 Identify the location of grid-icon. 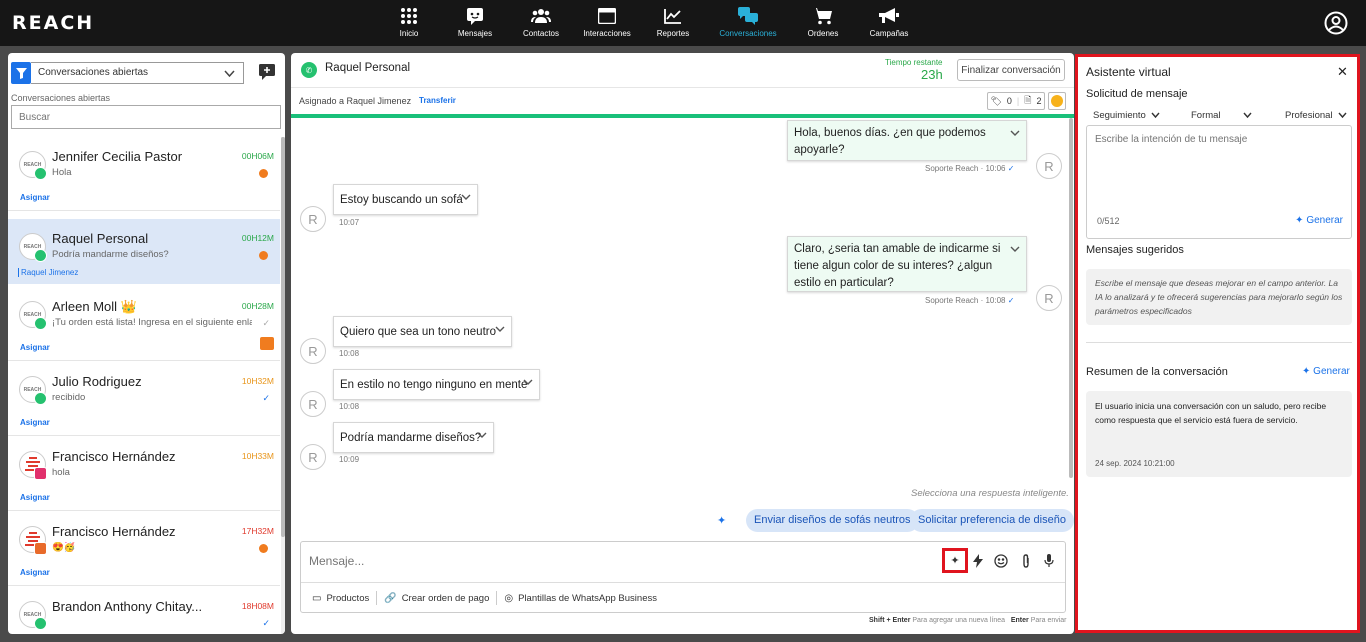
(409, 16).